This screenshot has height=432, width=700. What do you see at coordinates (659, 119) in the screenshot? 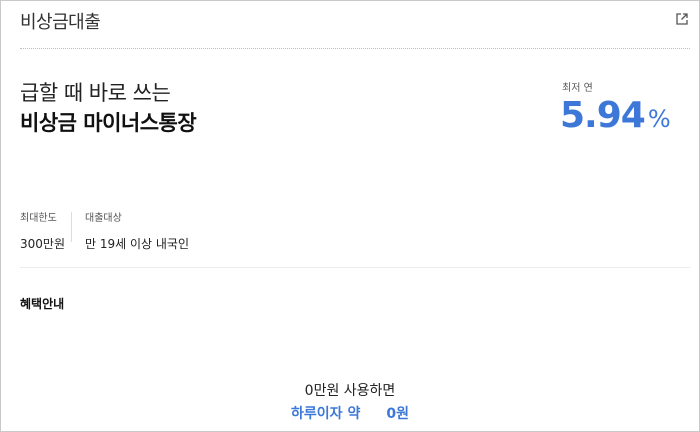
I see `rate-unit: %` at bounding box center [659, 119].